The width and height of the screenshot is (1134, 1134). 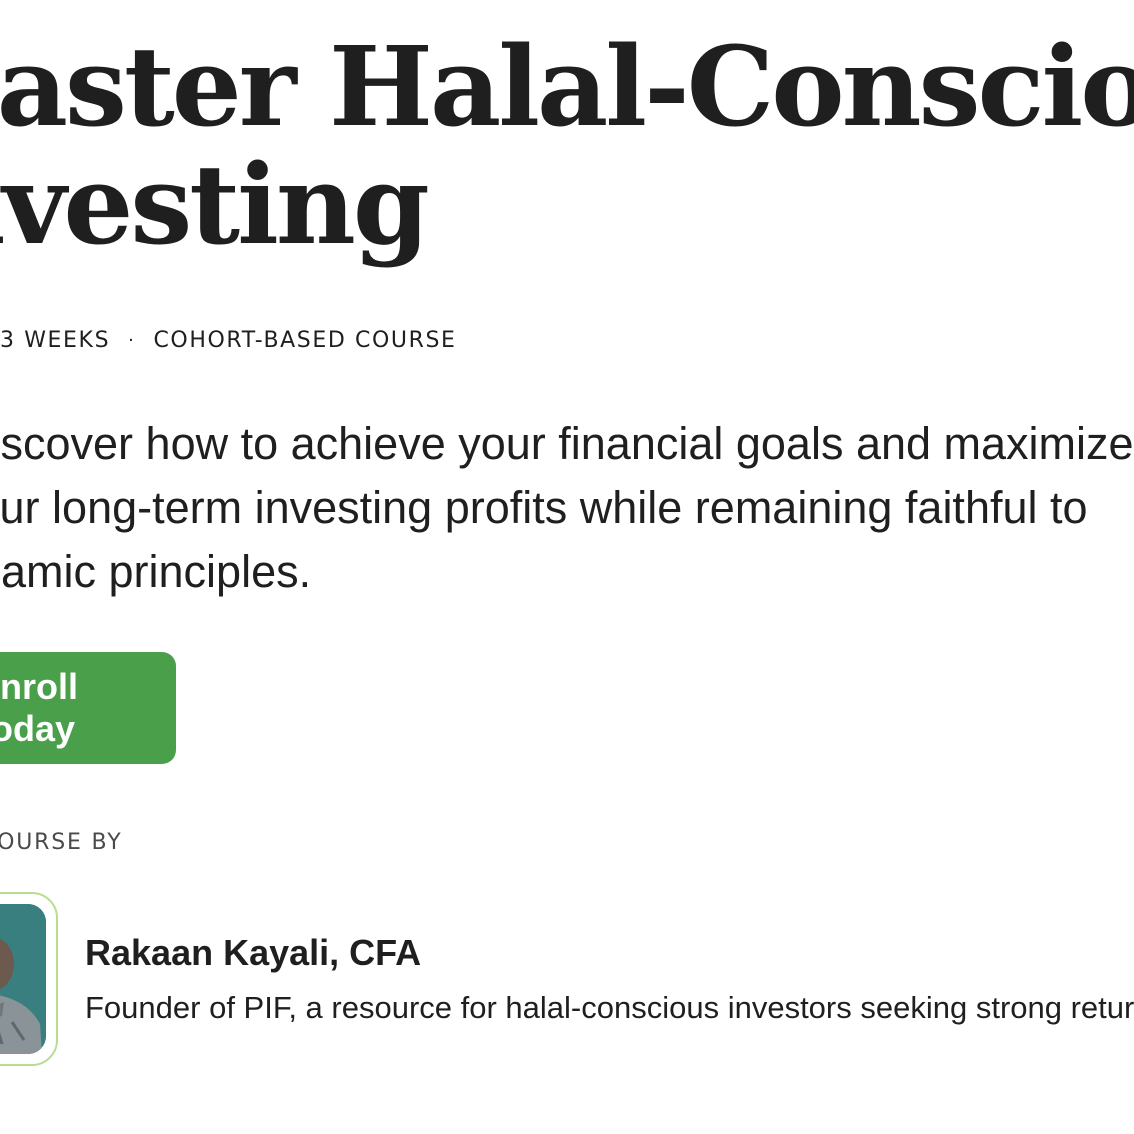 What do you see at coordinates (215, 204) in the screenshot?
I see `course-title-line-2: Investing` at bounding box center [215, 204].